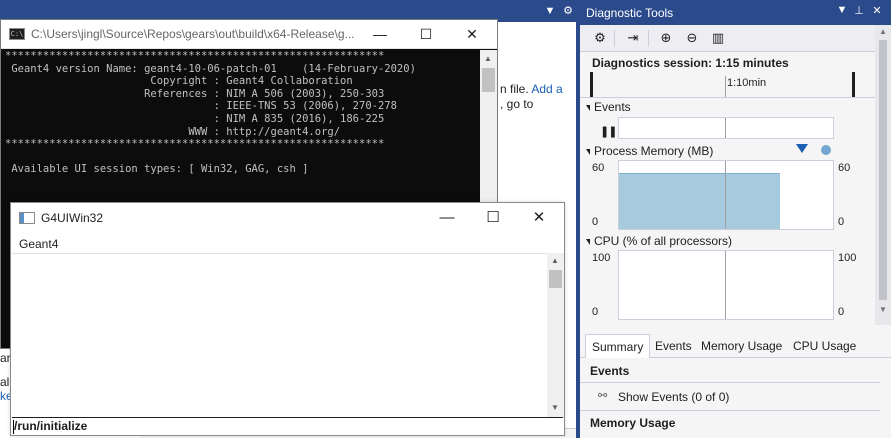 The height and width of the screenshot is (438, 891). What do you see at coordinates (847, 258) in the screenshot?
I see `cpu-max-label-right: 100` at bounding box center [847, 258].